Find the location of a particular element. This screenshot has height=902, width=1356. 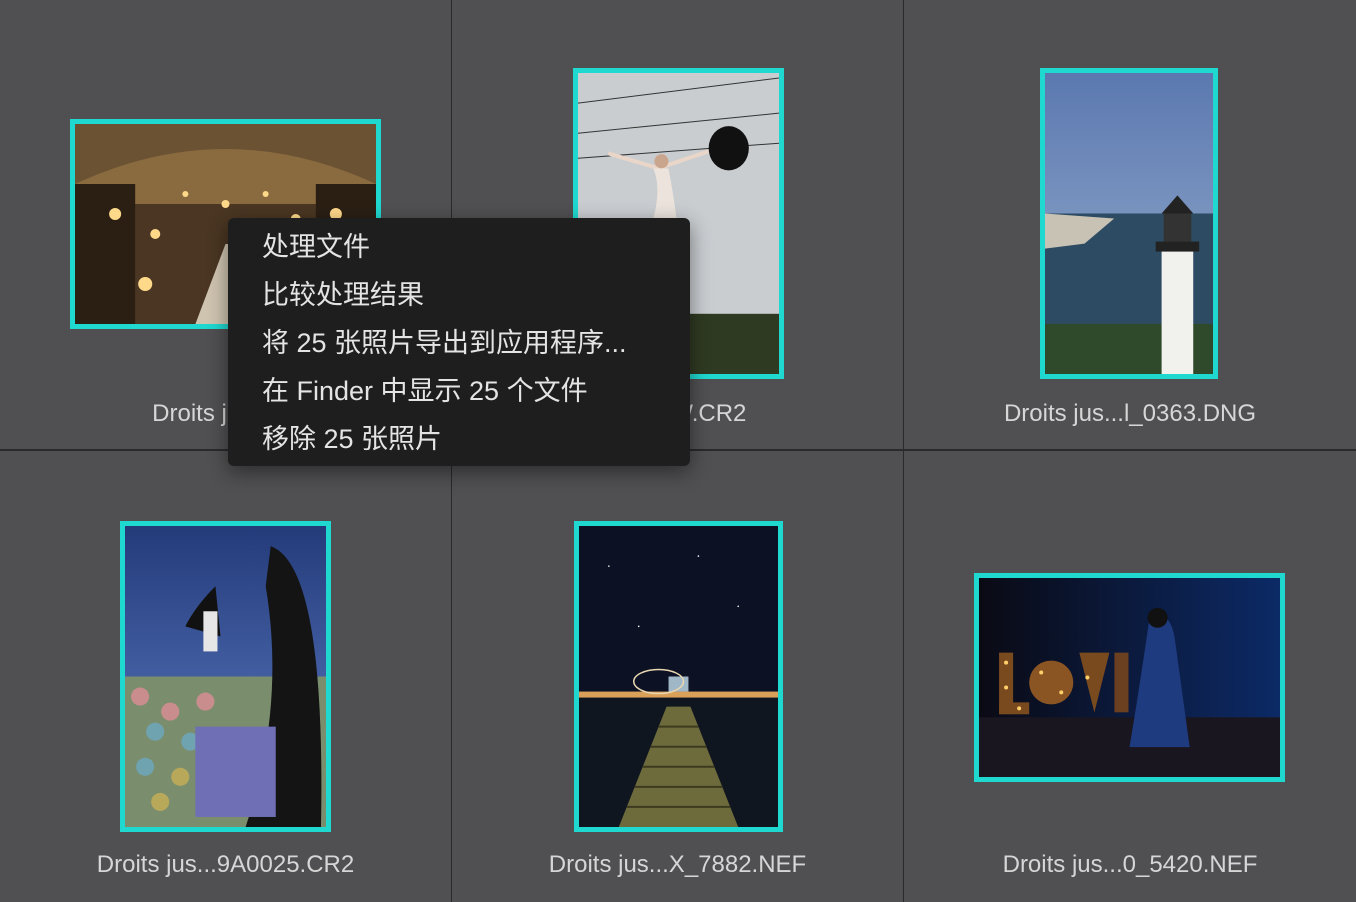

thumbnail-filename: Droits jus...9A0025.CR2 is located at coordinates (225, 864).